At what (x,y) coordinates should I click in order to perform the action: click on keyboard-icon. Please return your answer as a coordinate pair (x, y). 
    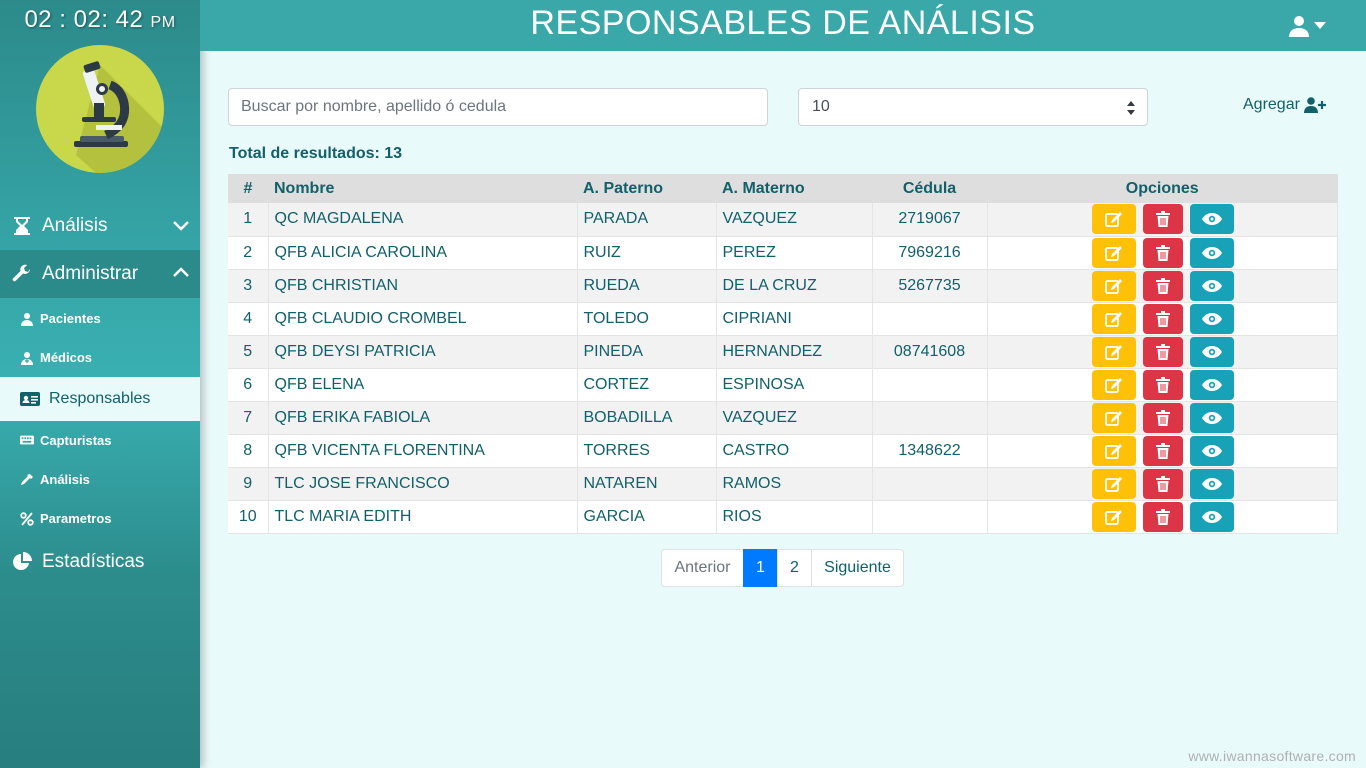
    Looking at the image, I should click on (27, 441).